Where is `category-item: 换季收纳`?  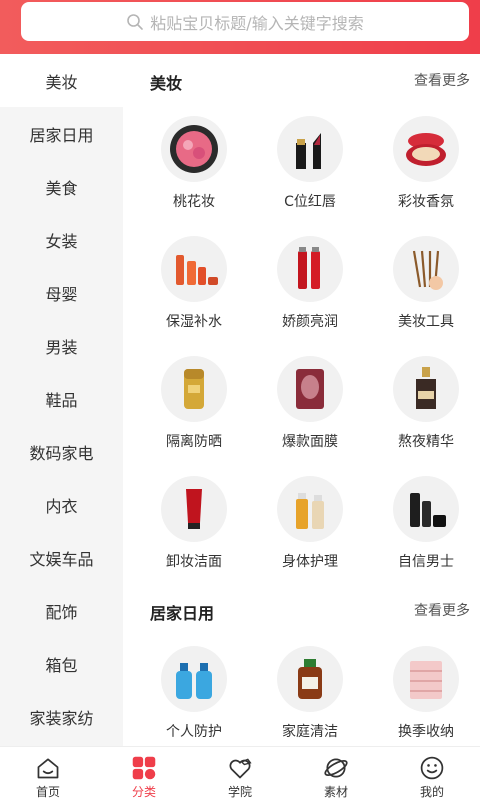 category-item: 换季收纳 is located at coordinates (424, 690).